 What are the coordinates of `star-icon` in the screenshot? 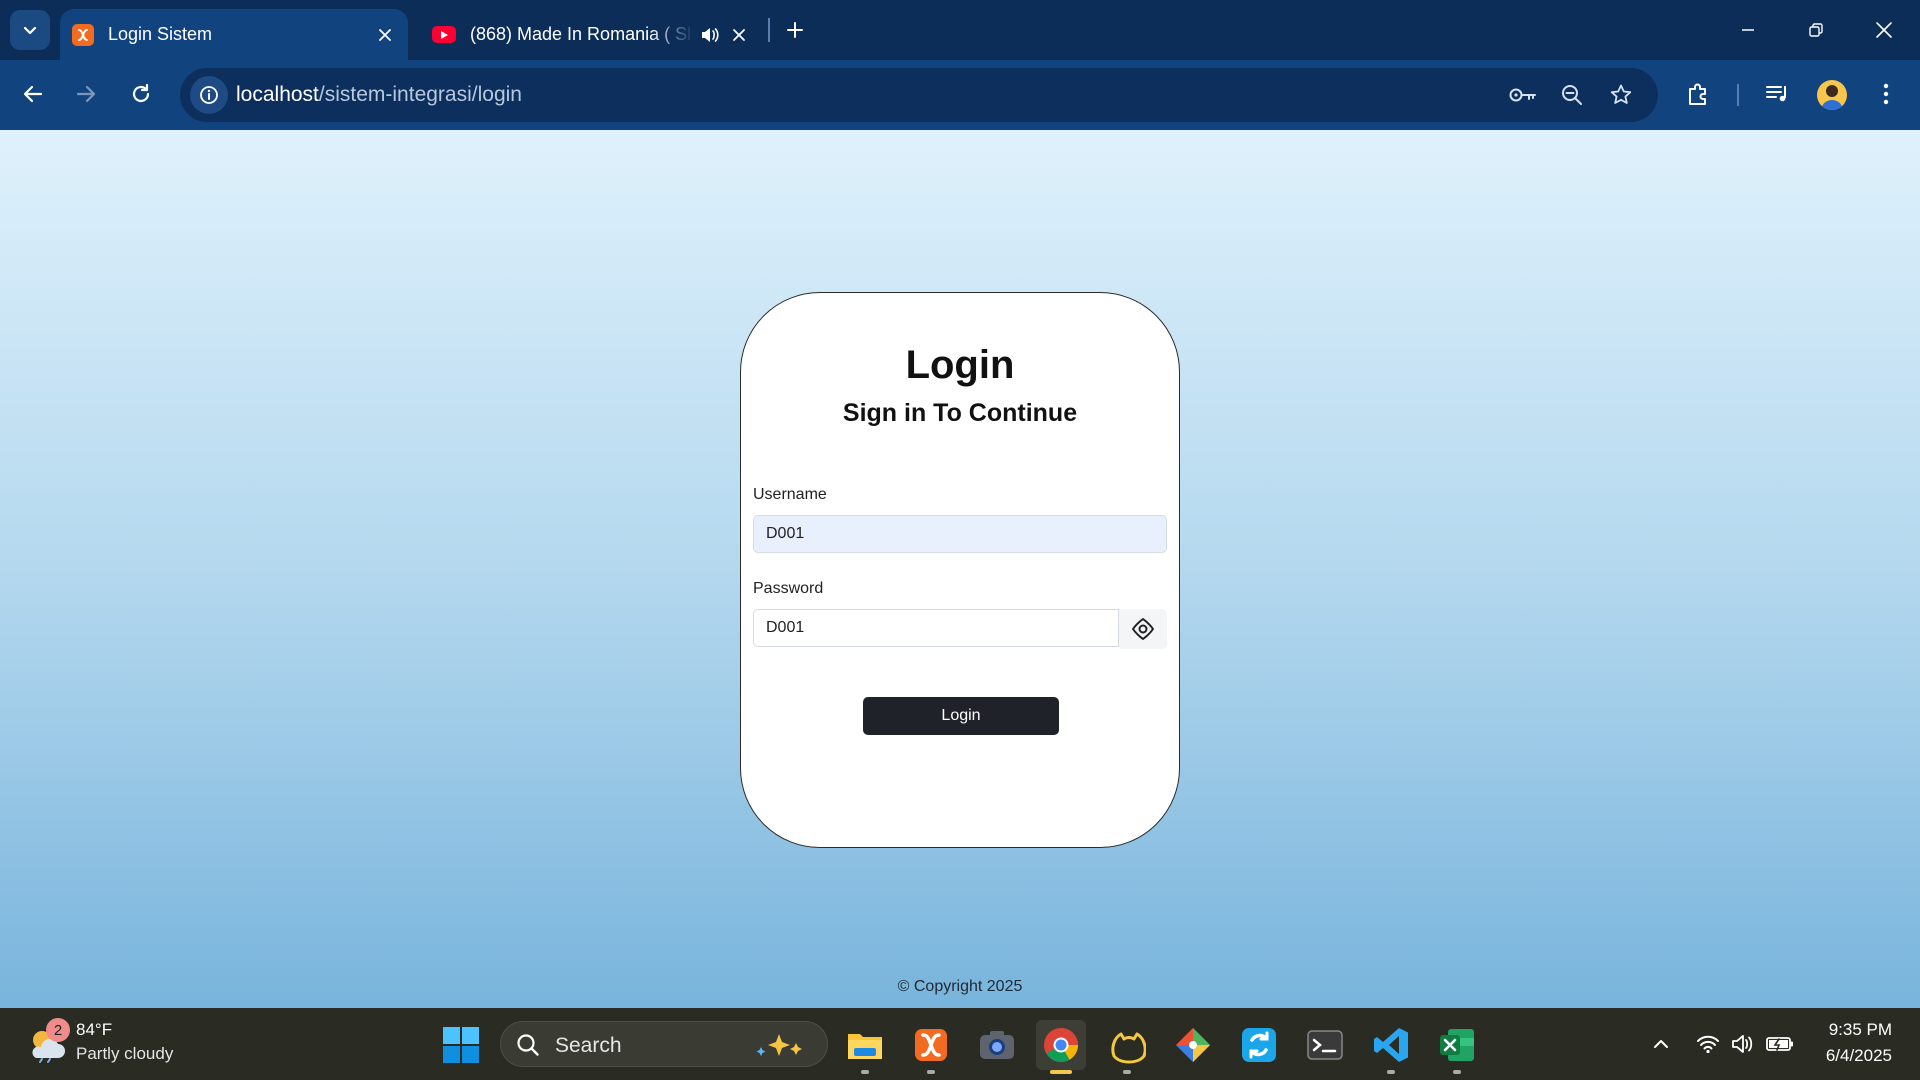 It's located at (1621, 94).